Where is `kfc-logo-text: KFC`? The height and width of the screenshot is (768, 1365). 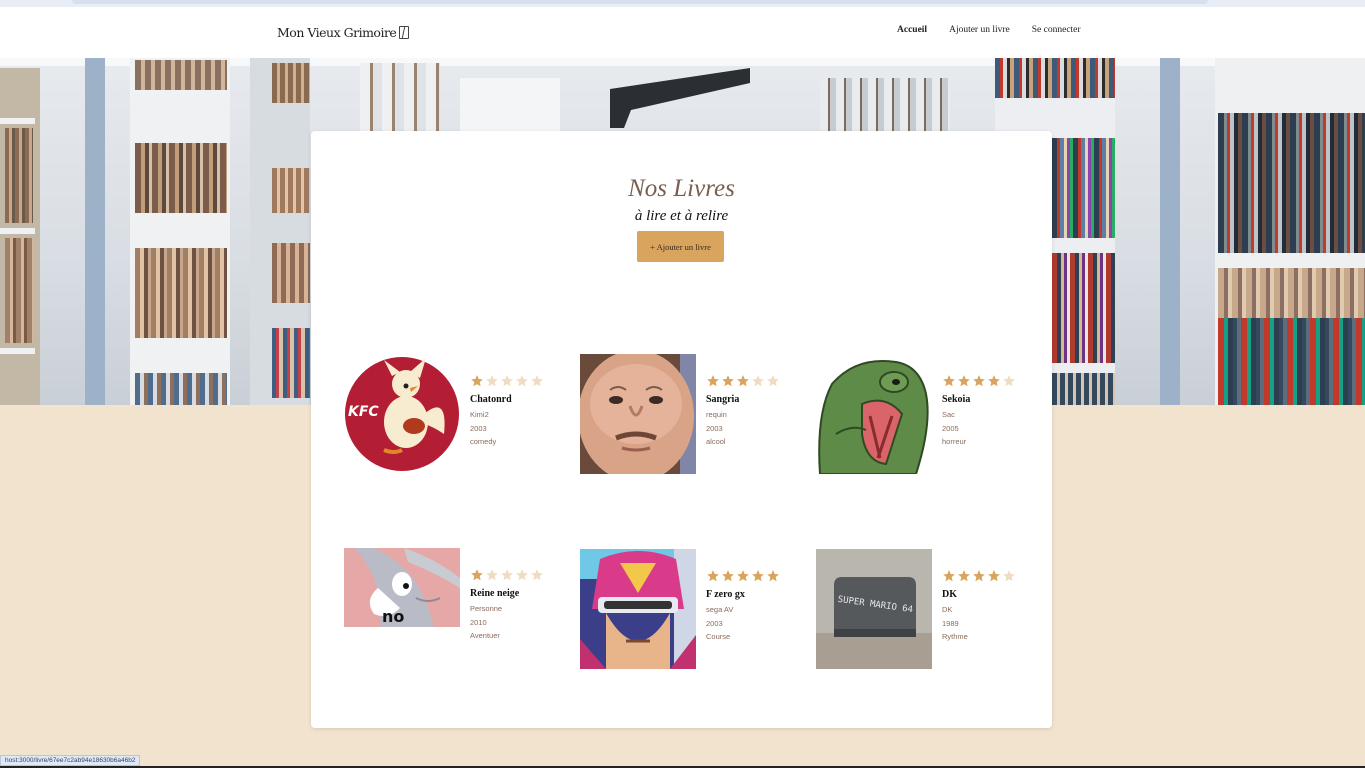
kfc-logo-text: KFC is located at coordinates (363, 412).